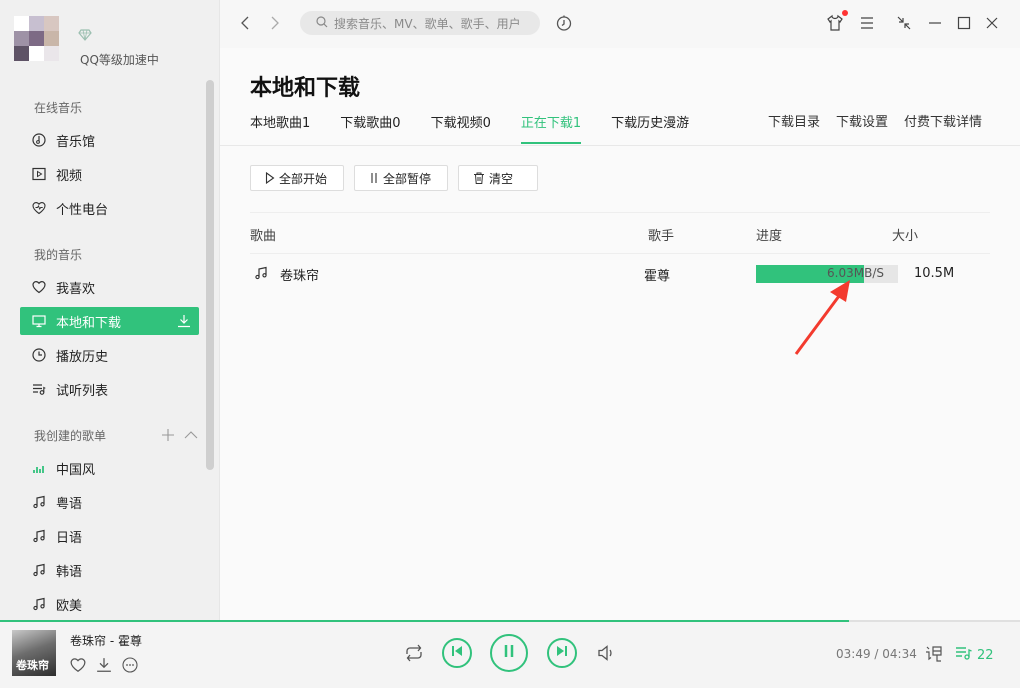 This screenshot has width=1020, height=688. Describe the element at coordinates (39, 355) in the screenshot. I see `clock-icon` at that location.